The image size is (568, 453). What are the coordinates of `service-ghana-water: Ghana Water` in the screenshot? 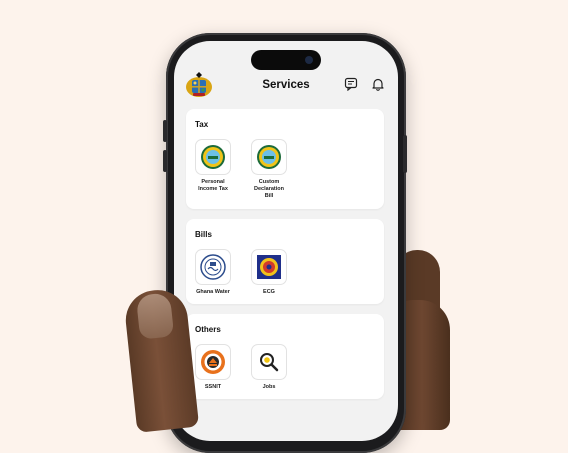 It's located at (213, 272).